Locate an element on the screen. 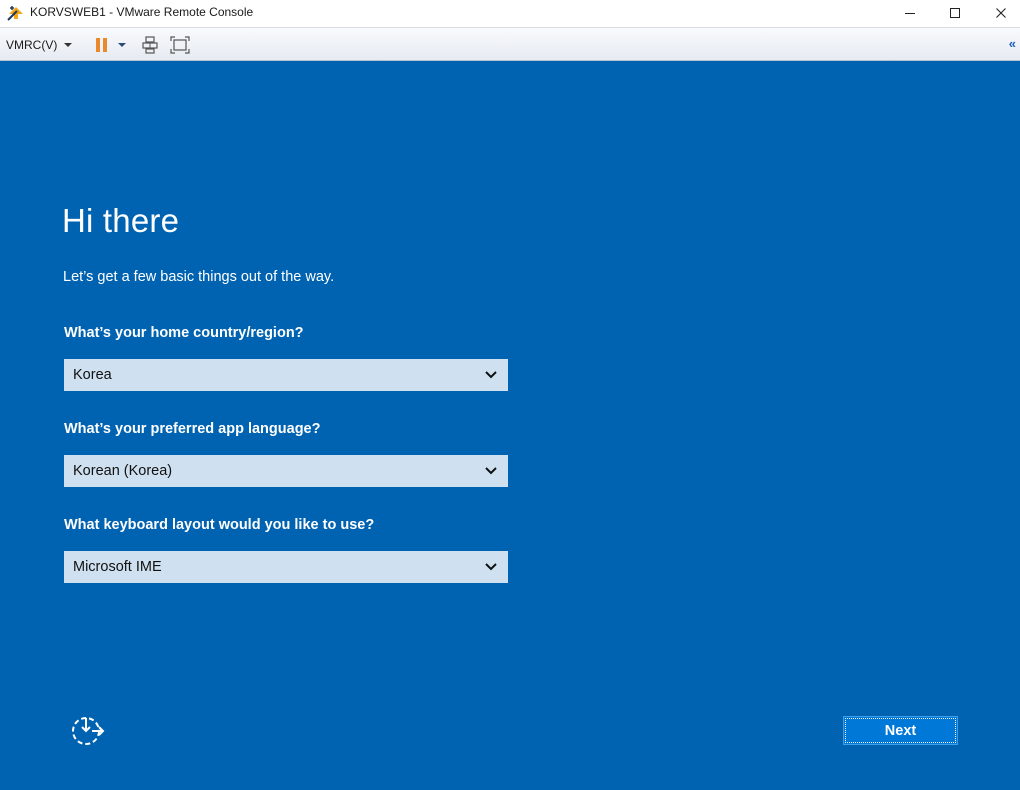  keyboard-layout-value: Microsoft IME is located at coordinates (117, 567).